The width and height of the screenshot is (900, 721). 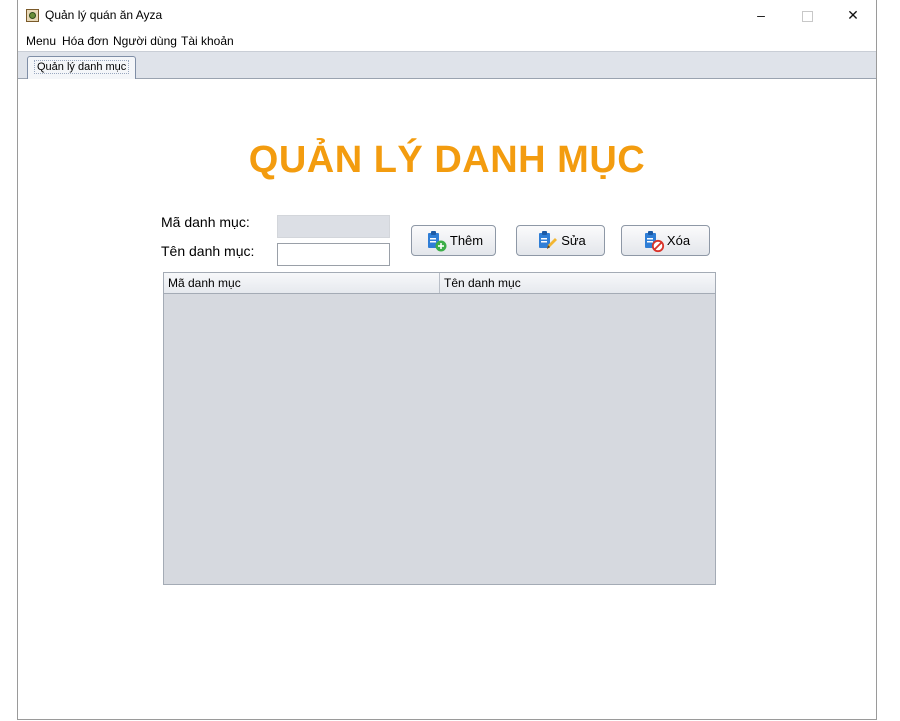 What do you see at coordinates (447, 15) in the screenshot?
I see `title-bar: Quản lý quán ăn Ayza – ✕` at bounding box center [447, 15].